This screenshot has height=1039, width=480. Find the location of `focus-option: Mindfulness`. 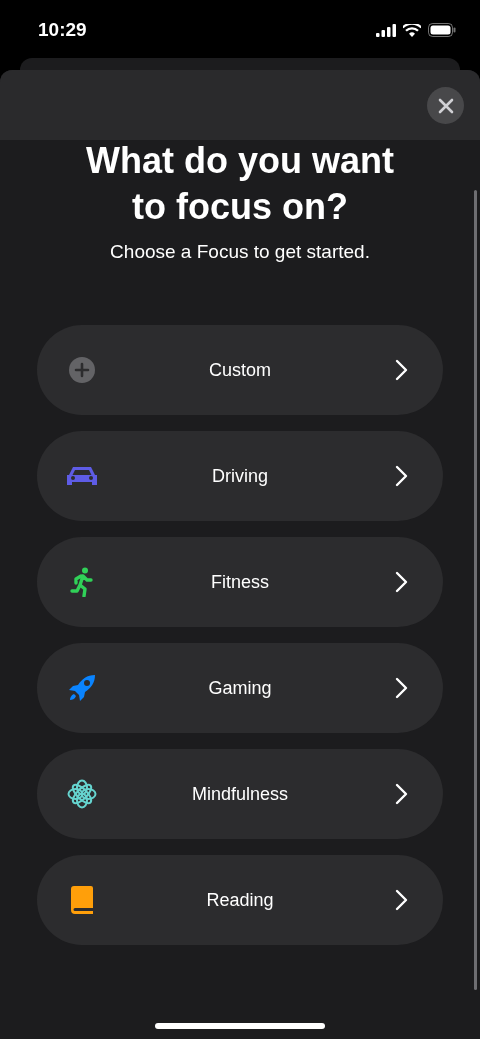

focus-option: Mindfulness is located at coordinates (240, 794).